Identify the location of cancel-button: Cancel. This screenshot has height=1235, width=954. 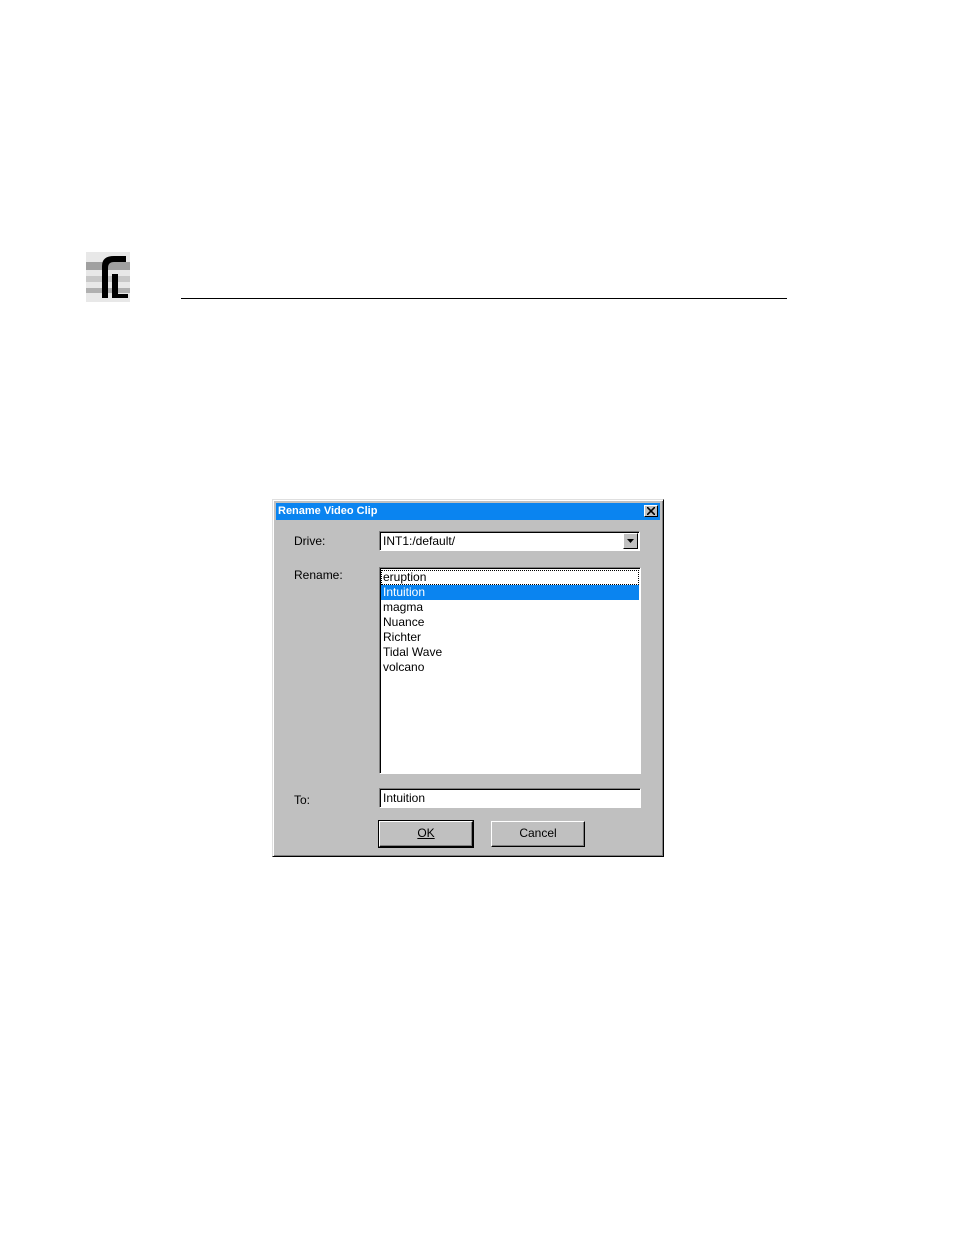
(538, 834).